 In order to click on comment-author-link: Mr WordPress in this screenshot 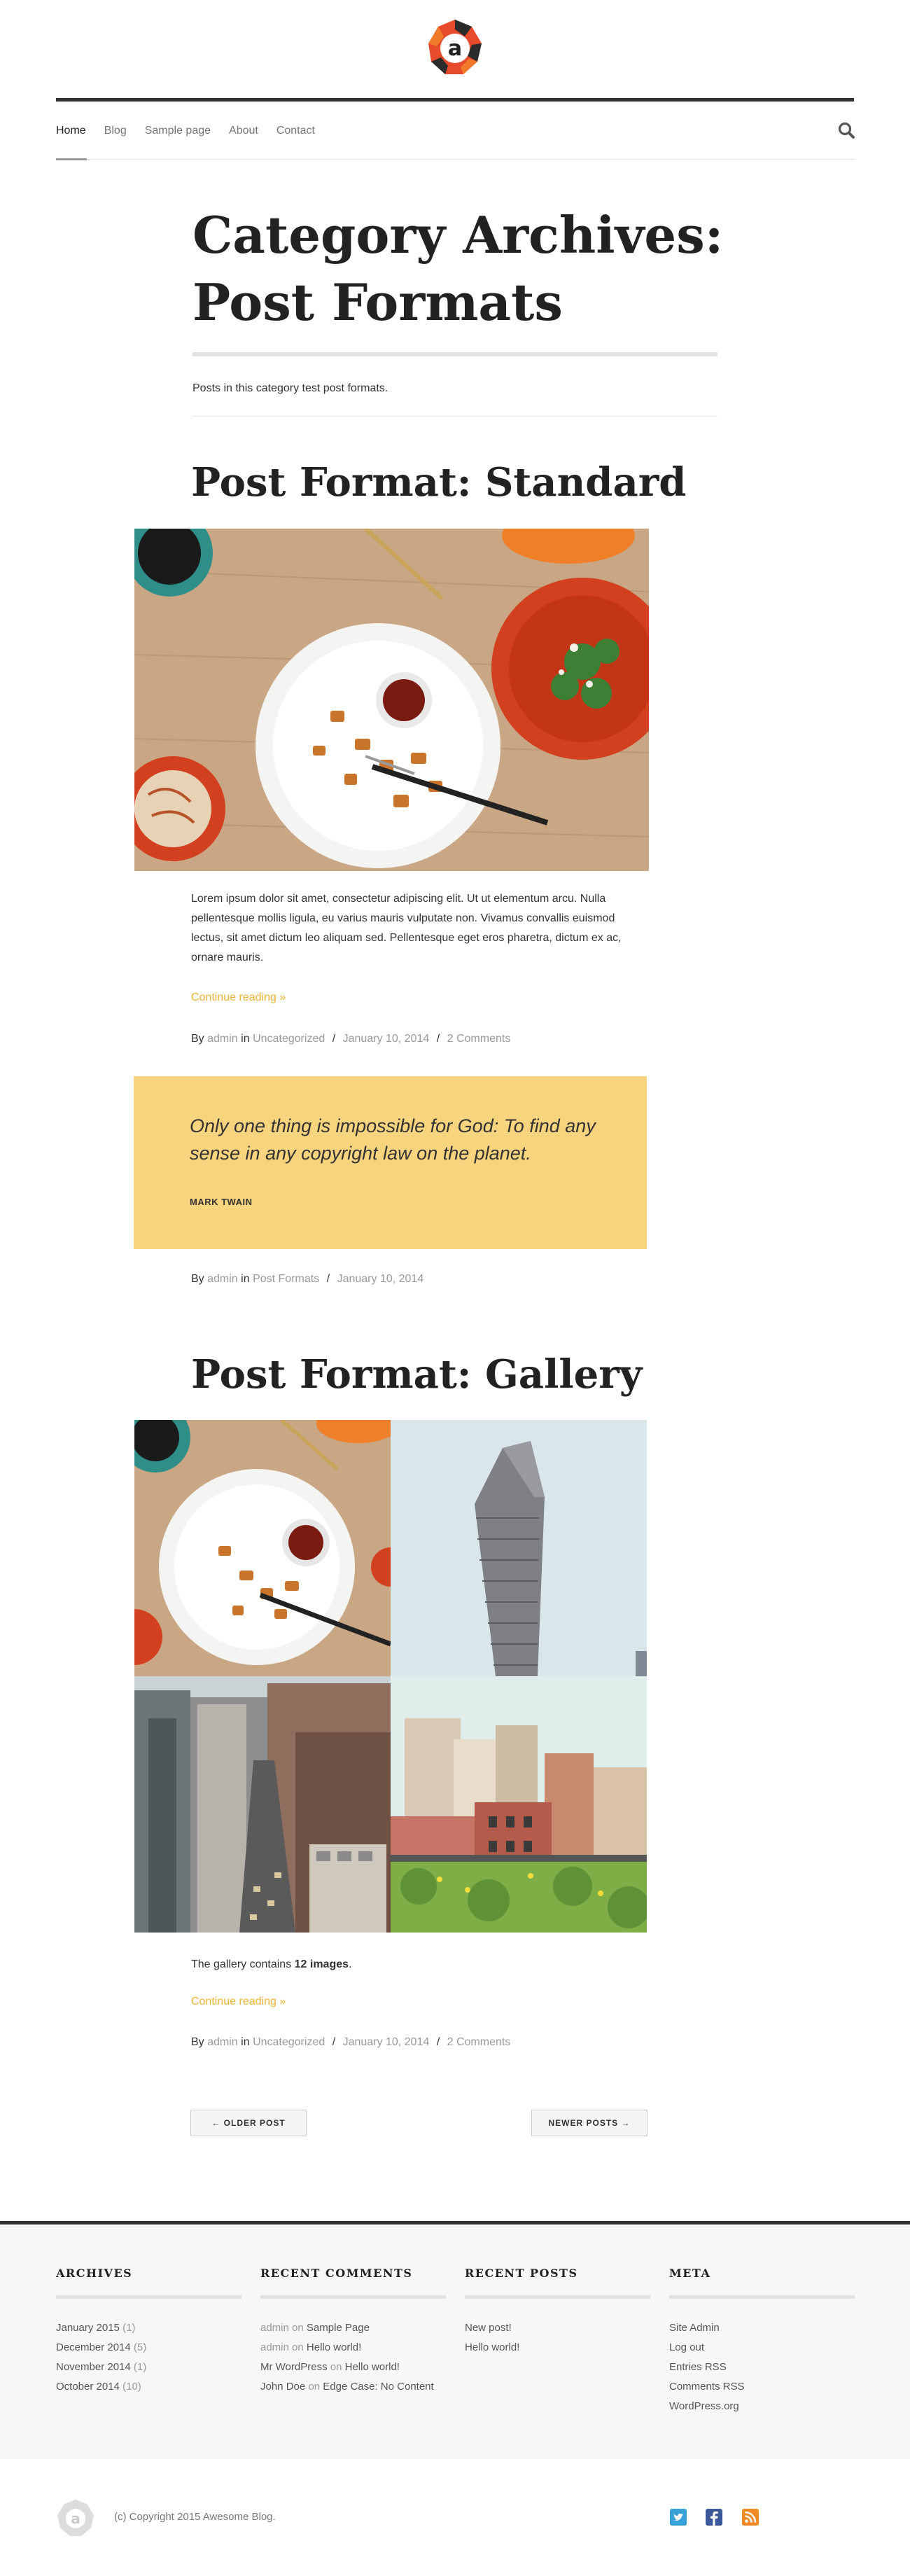, I will do `click(294, 2367)`.